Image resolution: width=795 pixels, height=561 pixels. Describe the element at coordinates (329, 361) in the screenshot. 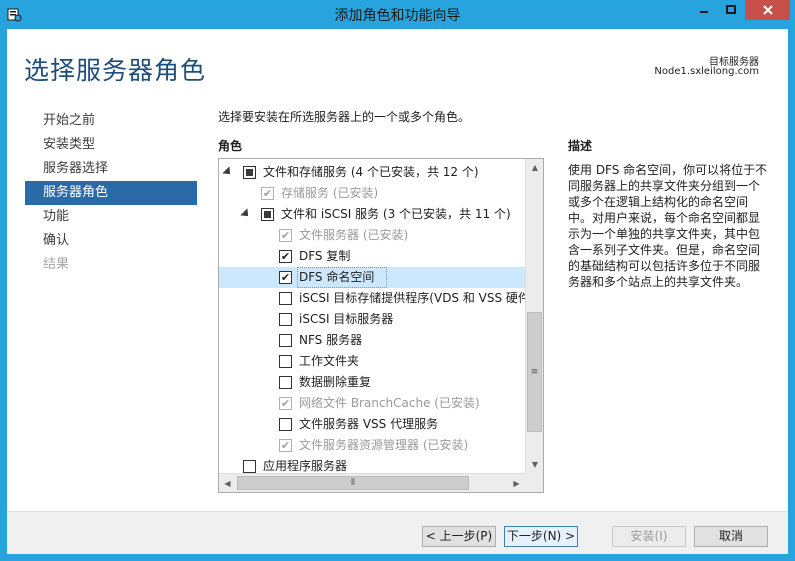

I see `role-label: 工作文件夹` at that location.